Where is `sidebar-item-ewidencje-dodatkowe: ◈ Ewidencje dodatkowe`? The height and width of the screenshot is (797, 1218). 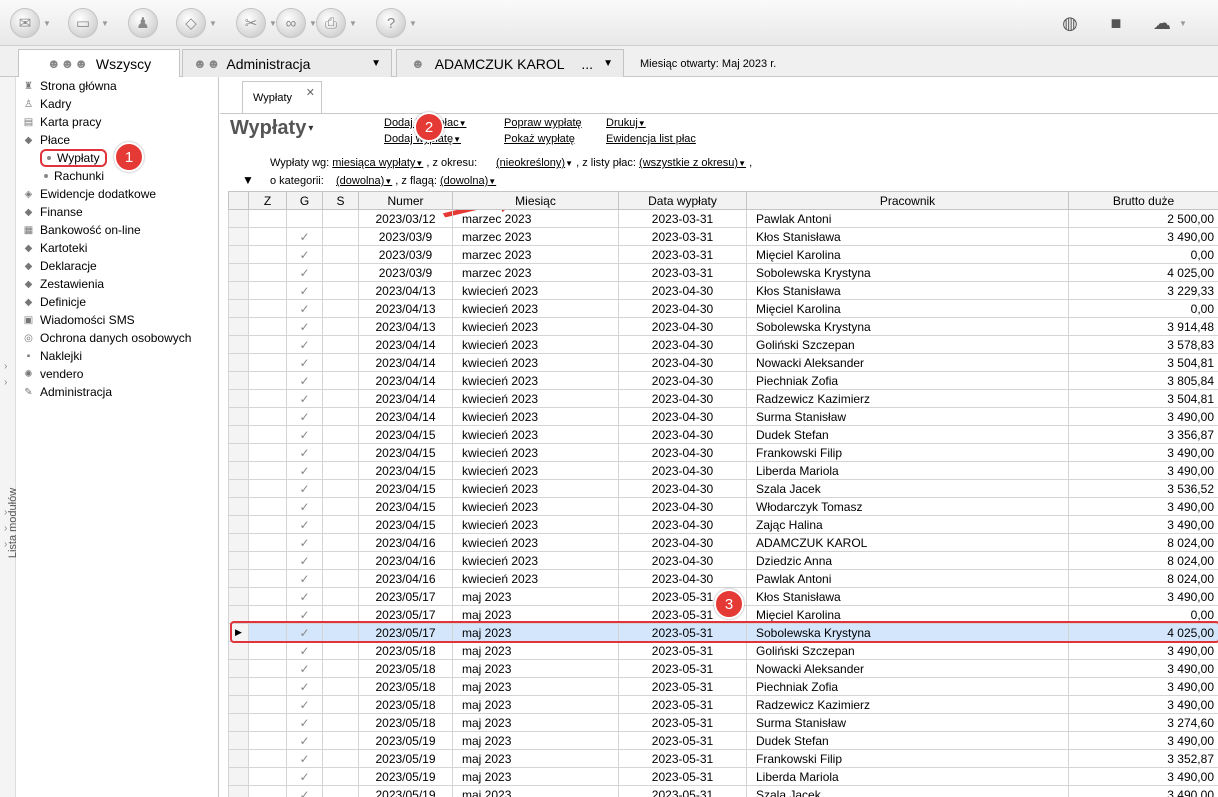 sidebar-item-ewidencje-dodatkowe: ◈ Ewidencje dodatkowe is located at coordinates (89, 194).